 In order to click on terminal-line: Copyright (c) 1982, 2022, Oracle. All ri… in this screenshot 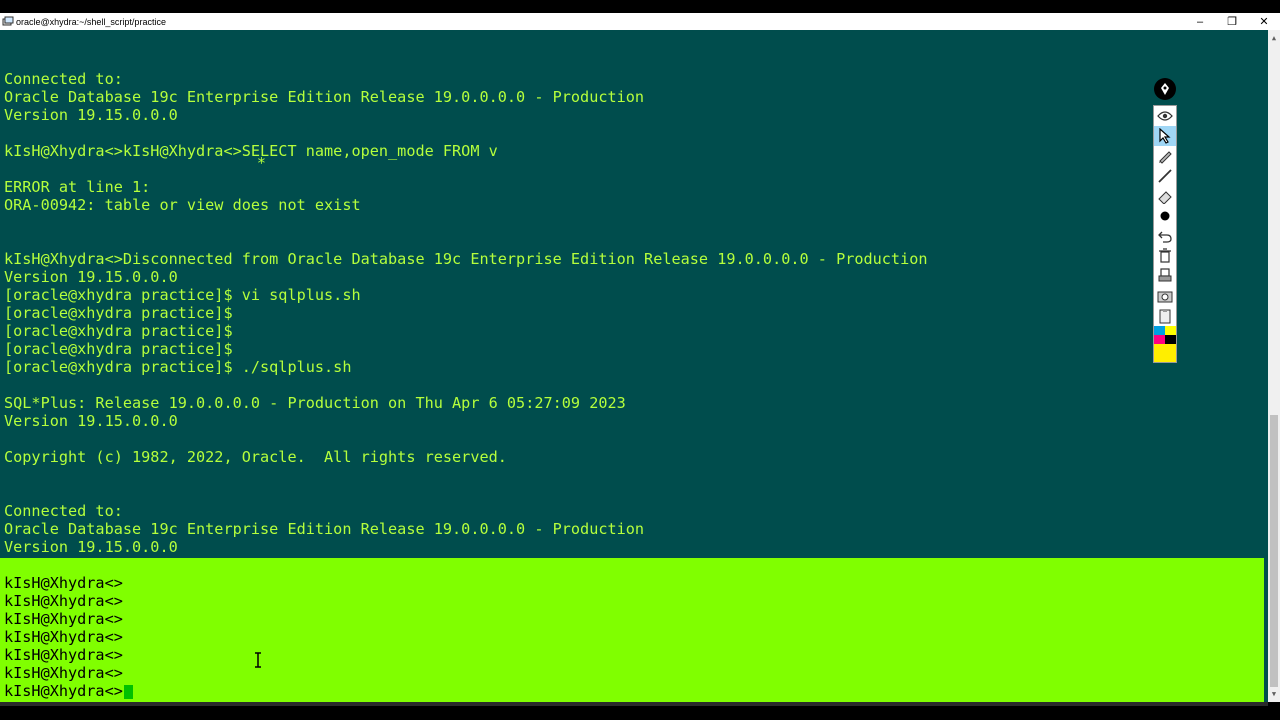, I will do `click(255, 457)`.